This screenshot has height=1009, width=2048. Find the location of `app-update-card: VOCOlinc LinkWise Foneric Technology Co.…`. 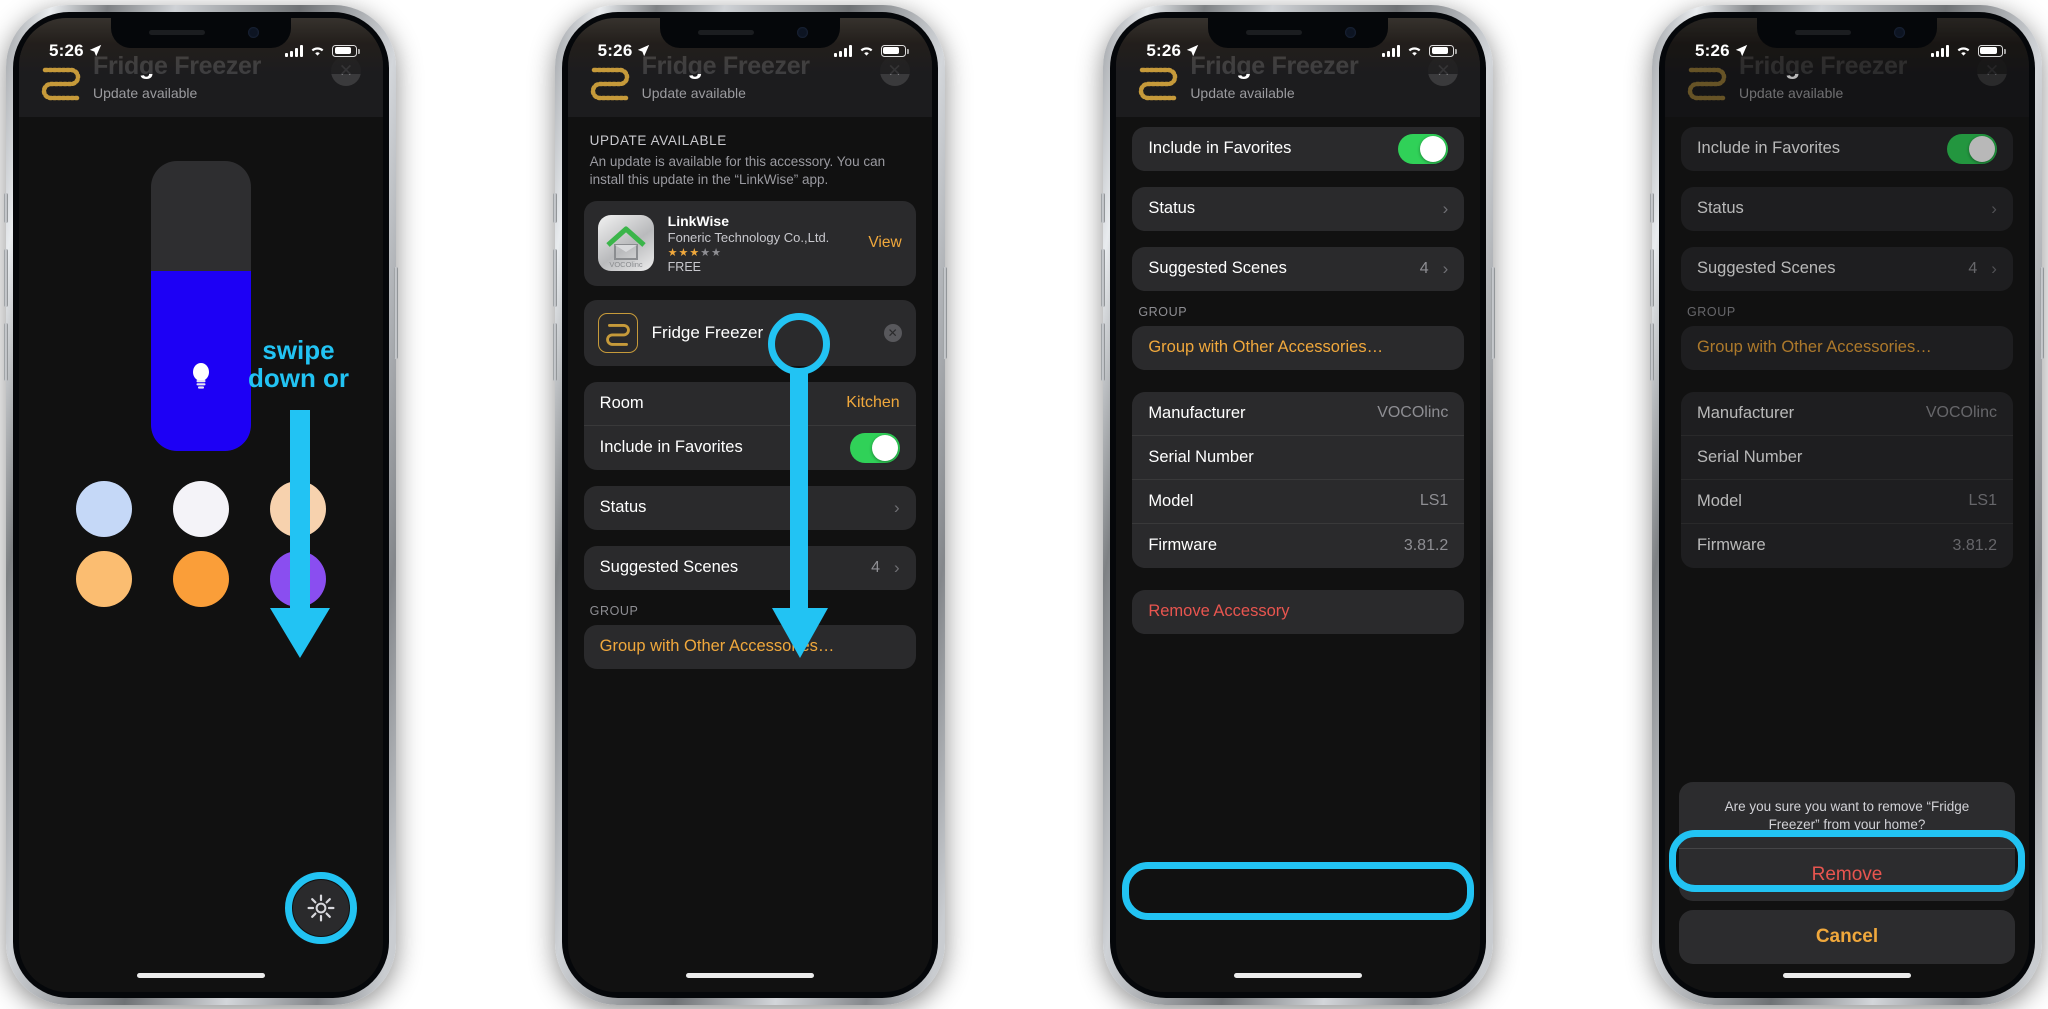

app-update-card: VOCOlinc LinkWise Foneric Technology Co.… is located at coordinates (749, 243).